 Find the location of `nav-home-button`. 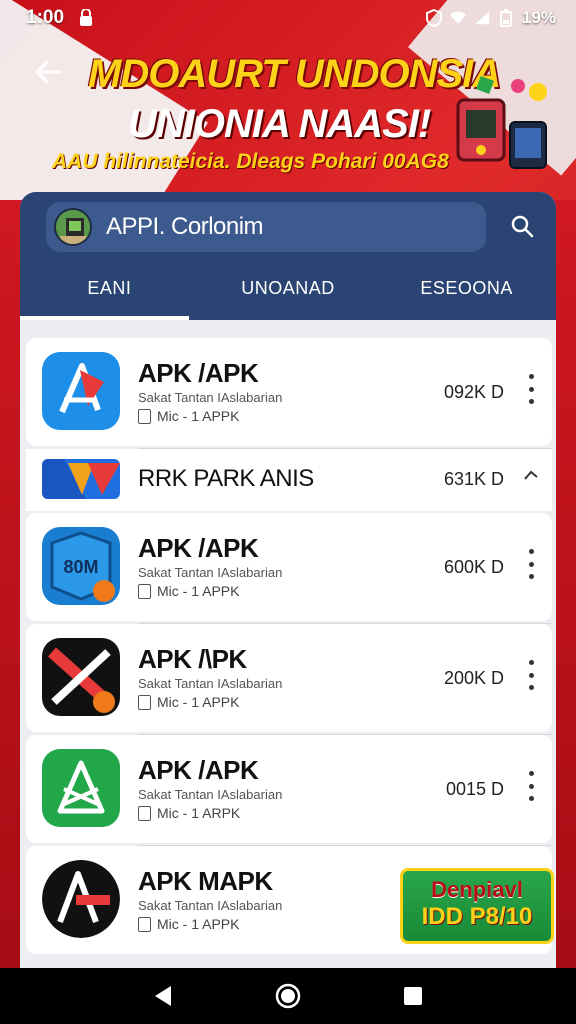

nav-home-button is located at coordinates (288, 996).